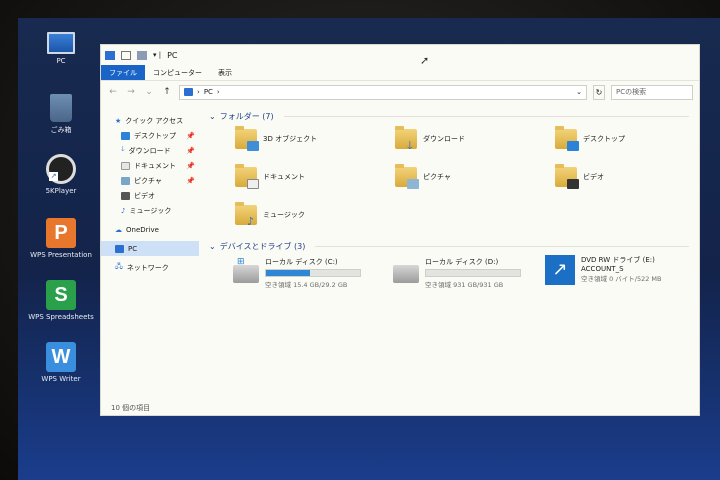 The image size is (720, 480). What do you see at coordinates (61, 317) in the screenshot?
I see `desktop-icon-label: WPS Spreadsheets` at bounding box center [61, 317].